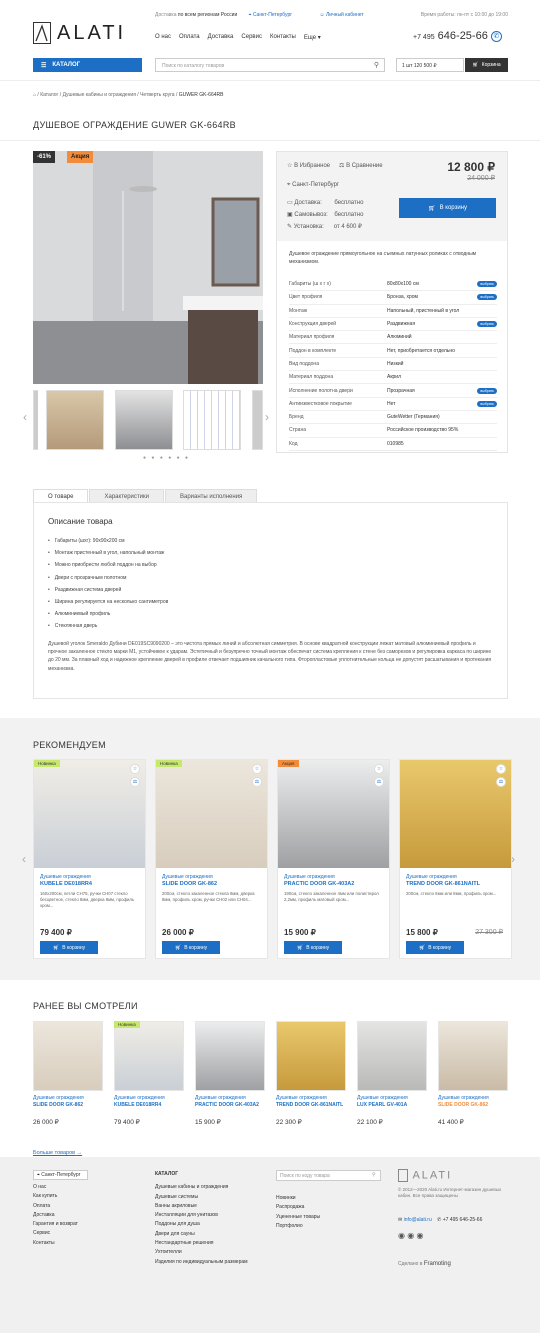  What do you see at coordinates (34, 95) in the screenshot?
I see `home-icon: ⌂` at bounding box center [34, 95].